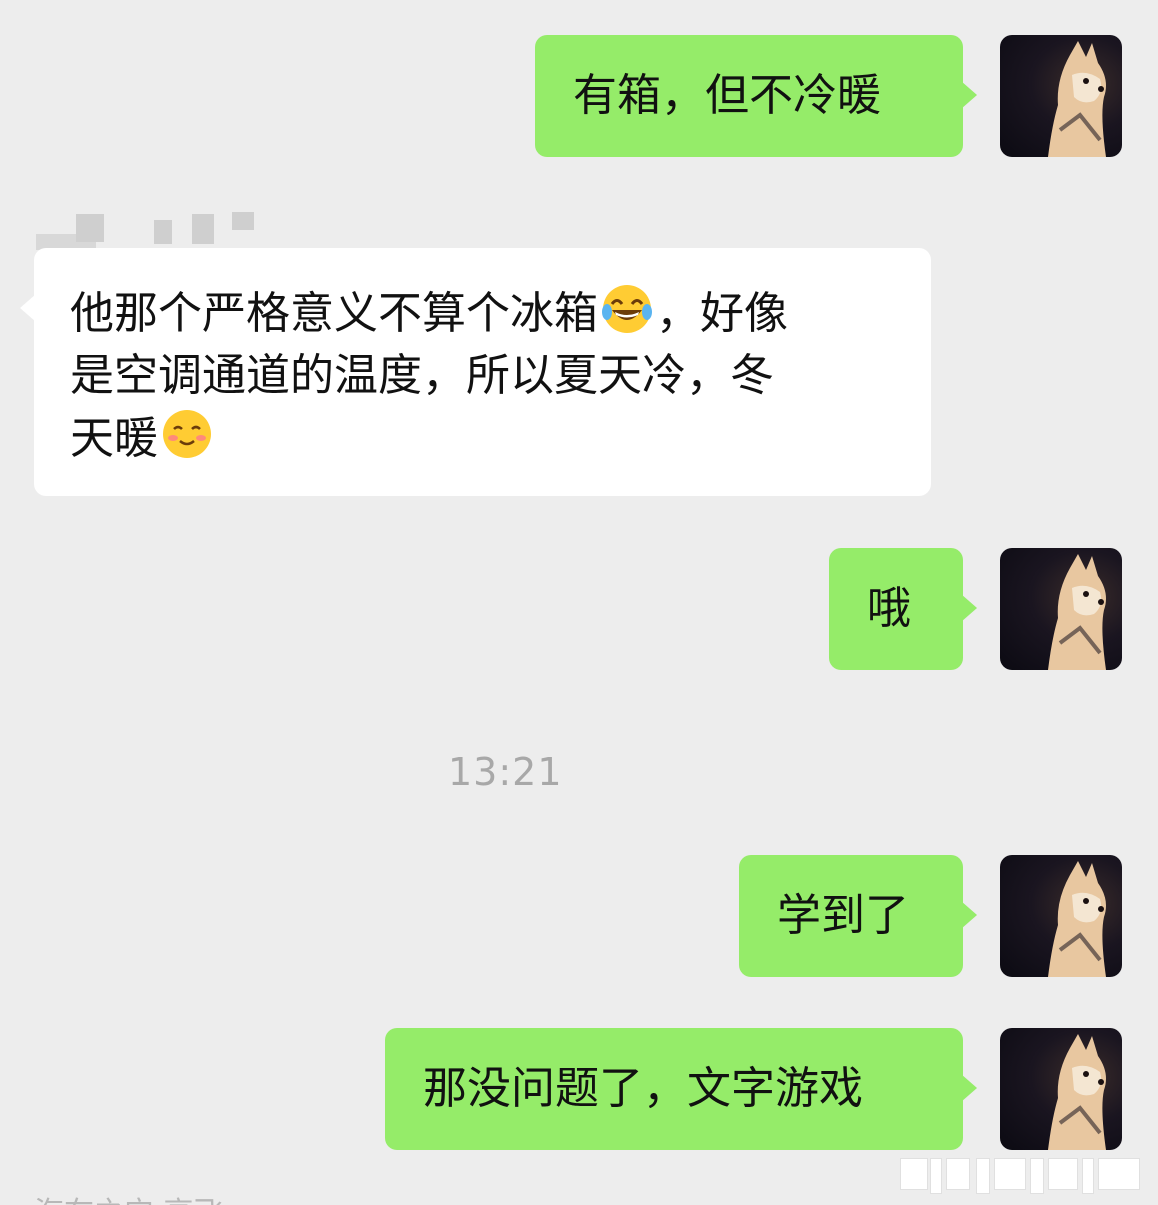 The image size is (1158, 1205). I want to click on message-line-1: 他那个严格意义不算个冰箱 ，好像, so click(500, 313).